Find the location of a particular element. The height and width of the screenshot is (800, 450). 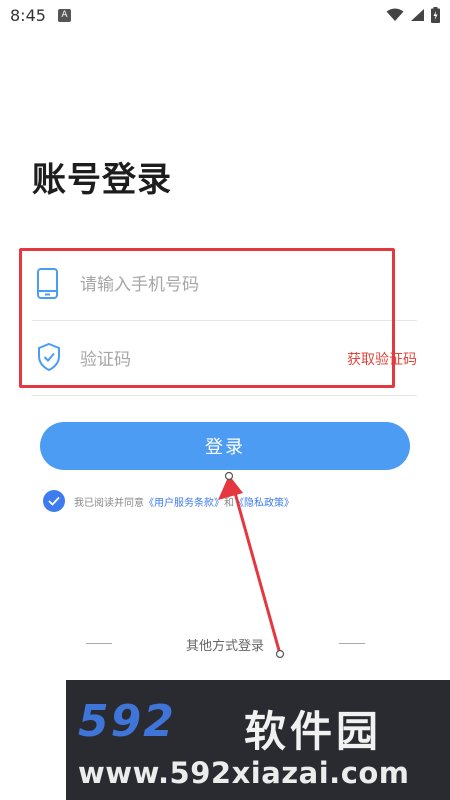

page-title: 账号登录 is located at coordinates (102, 180).